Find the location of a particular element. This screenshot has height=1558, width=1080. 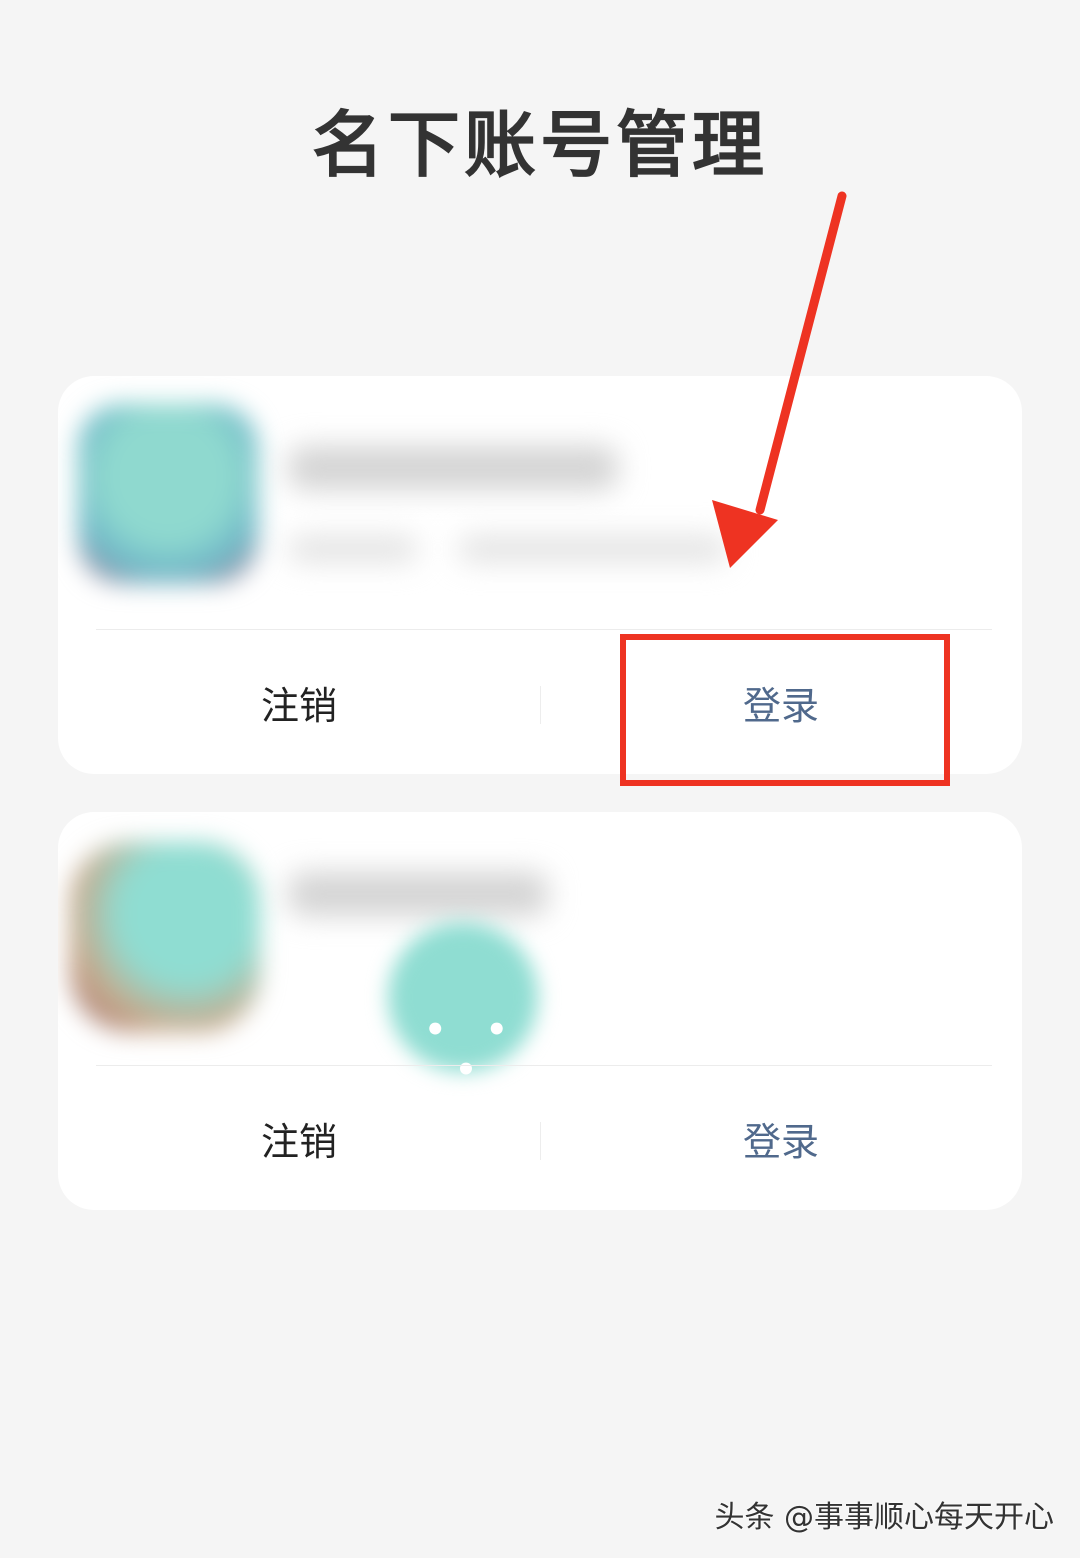

red-arrow-icon is located at coordinates (779, 379).